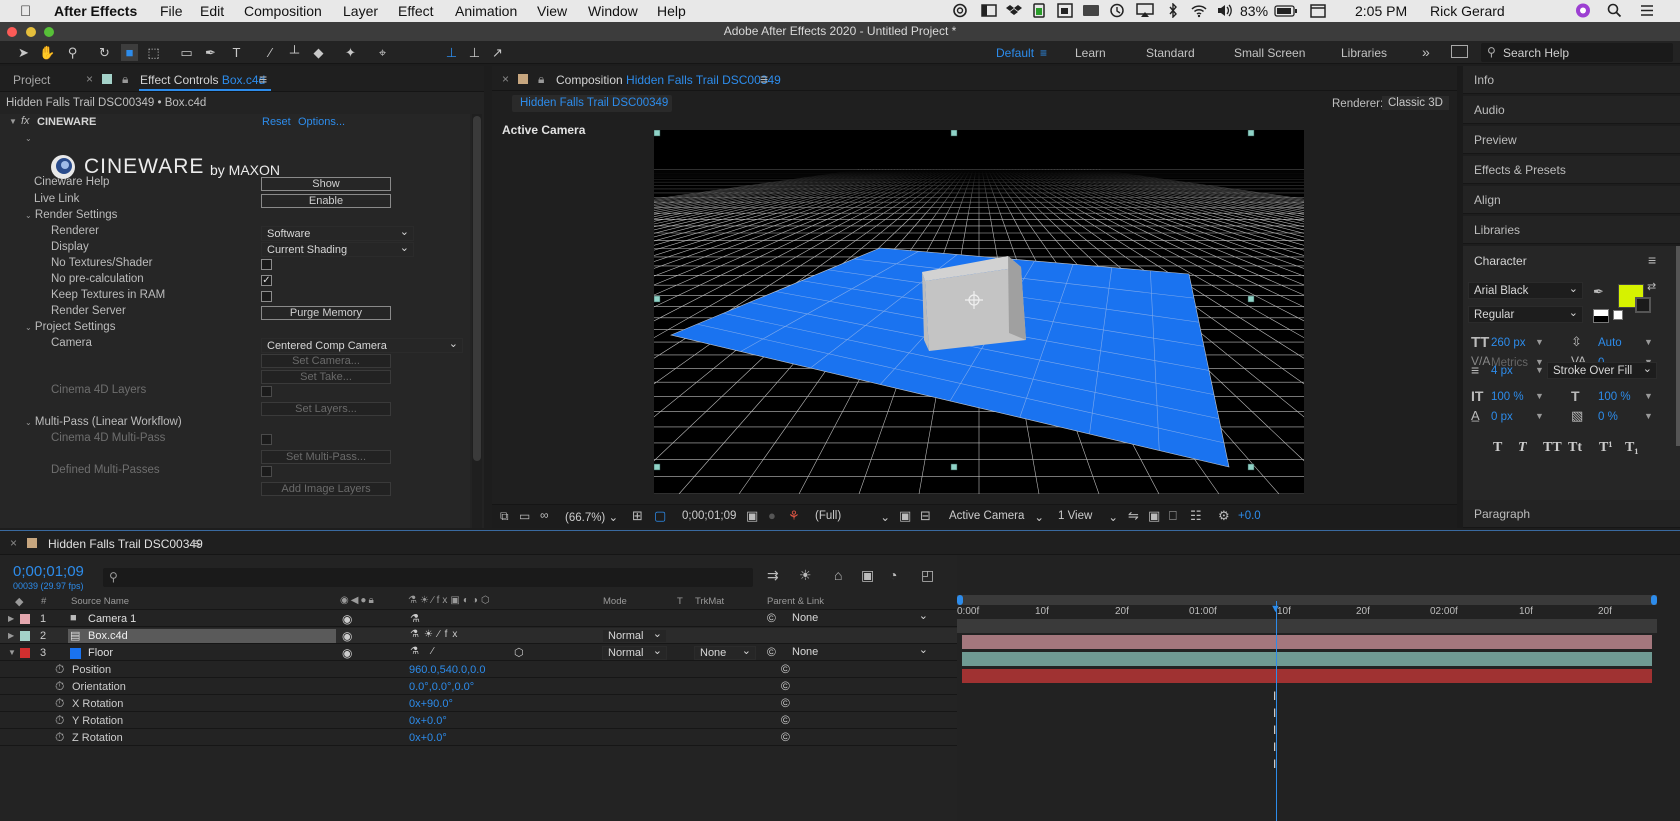 The image size is (1680, 821). Describe the element at coordinates (236, 52) in the screenshot. I see `type-tool-icon: T` at that location.